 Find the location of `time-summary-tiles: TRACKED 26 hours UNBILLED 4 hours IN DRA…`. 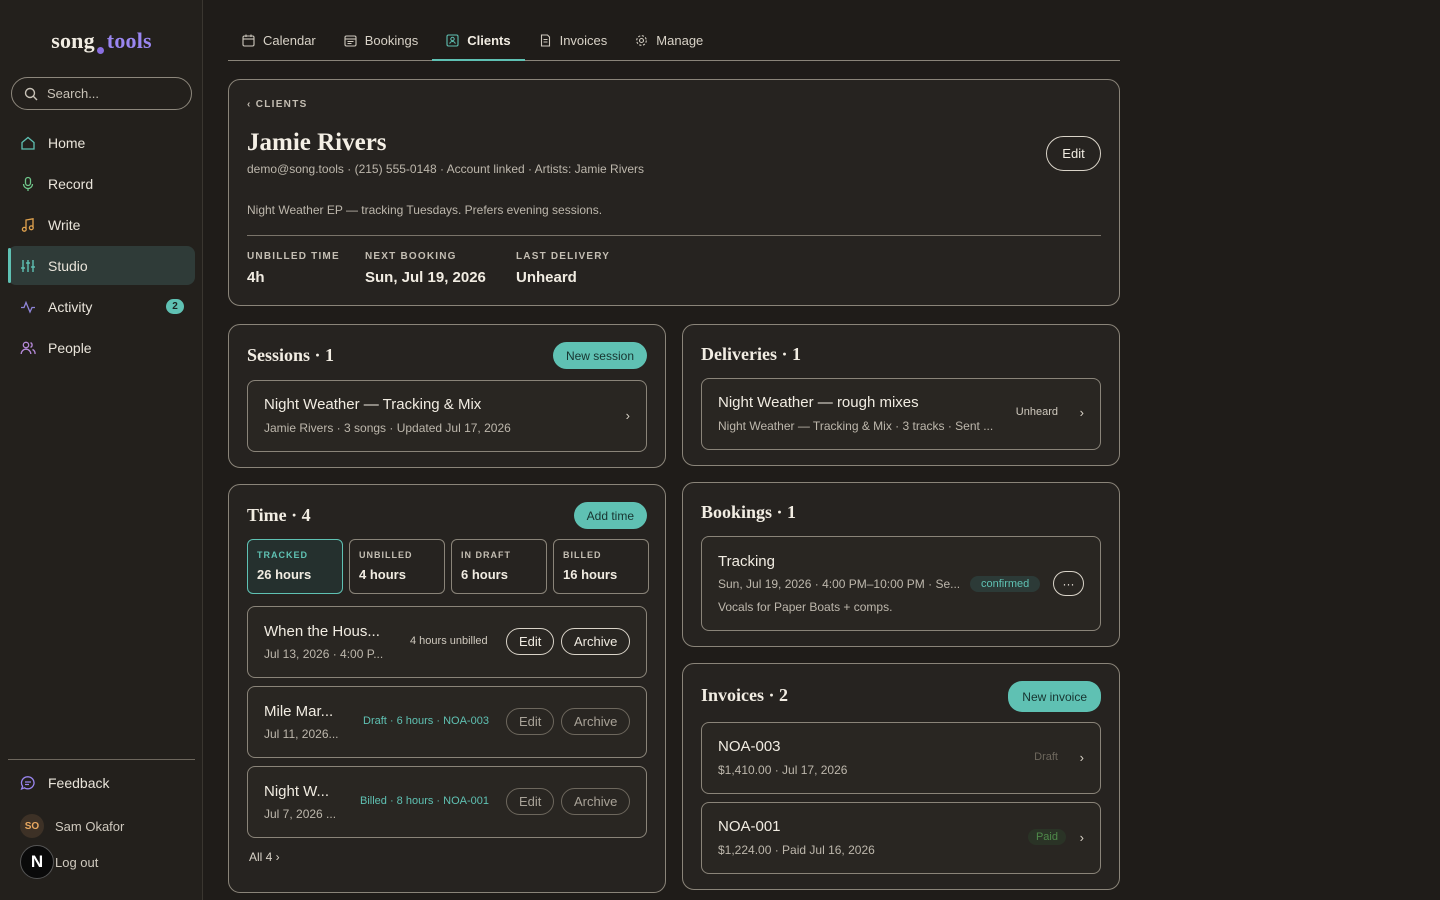

time-summary-tiles: TRACKED 26 hours UNBILLED 4 hours IN DRA… is located at coordinates (448, 566).